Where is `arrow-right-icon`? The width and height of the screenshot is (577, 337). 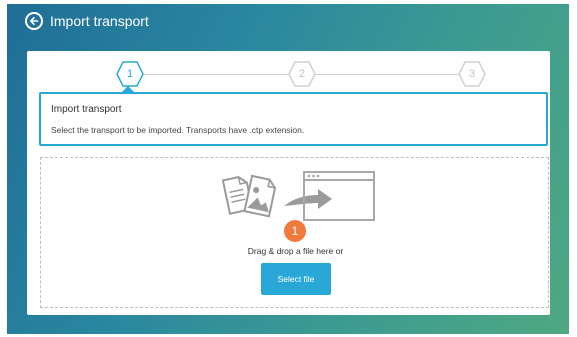
arrow-right-icon is located at coordinates (308, 199).